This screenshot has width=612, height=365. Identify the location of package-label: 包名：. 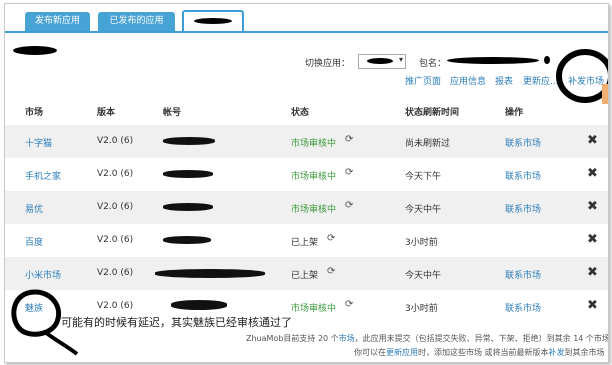
(433, 64).